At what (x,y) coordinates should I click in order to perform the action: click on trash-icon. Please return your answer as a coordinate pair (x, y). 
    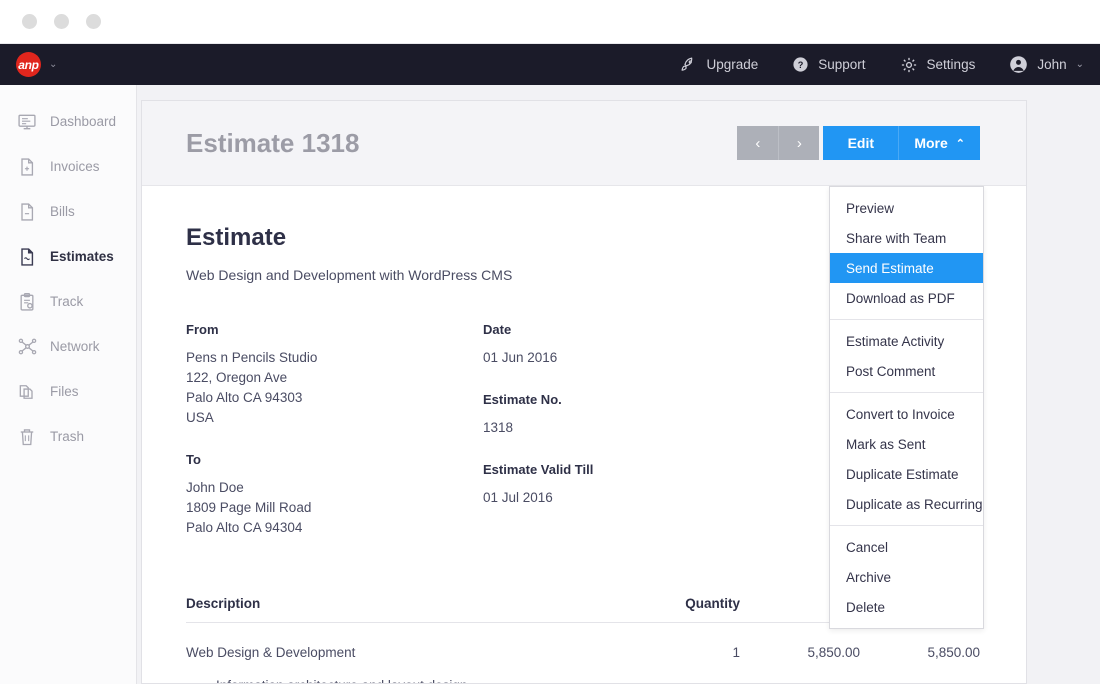
    Looking at the image, I should click on (27, 437).